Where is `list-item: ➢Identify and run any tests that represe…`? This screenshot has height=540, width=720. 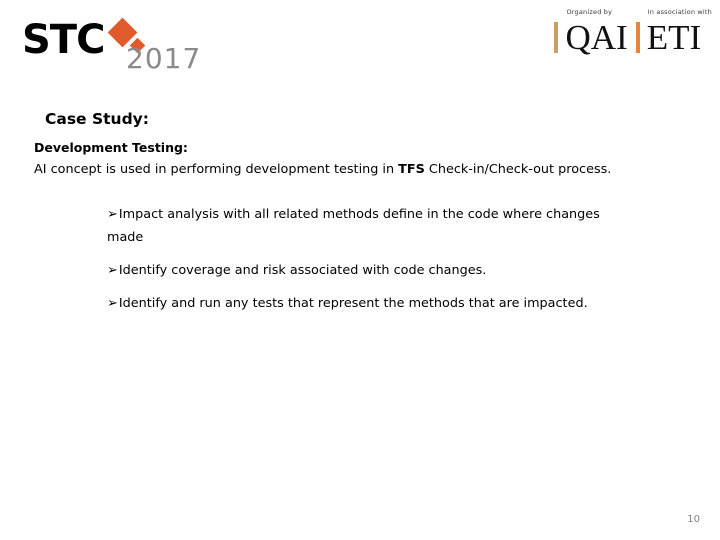 list-item: ➢Identify and run any tests that represe… is located at coordinates (362, 303).